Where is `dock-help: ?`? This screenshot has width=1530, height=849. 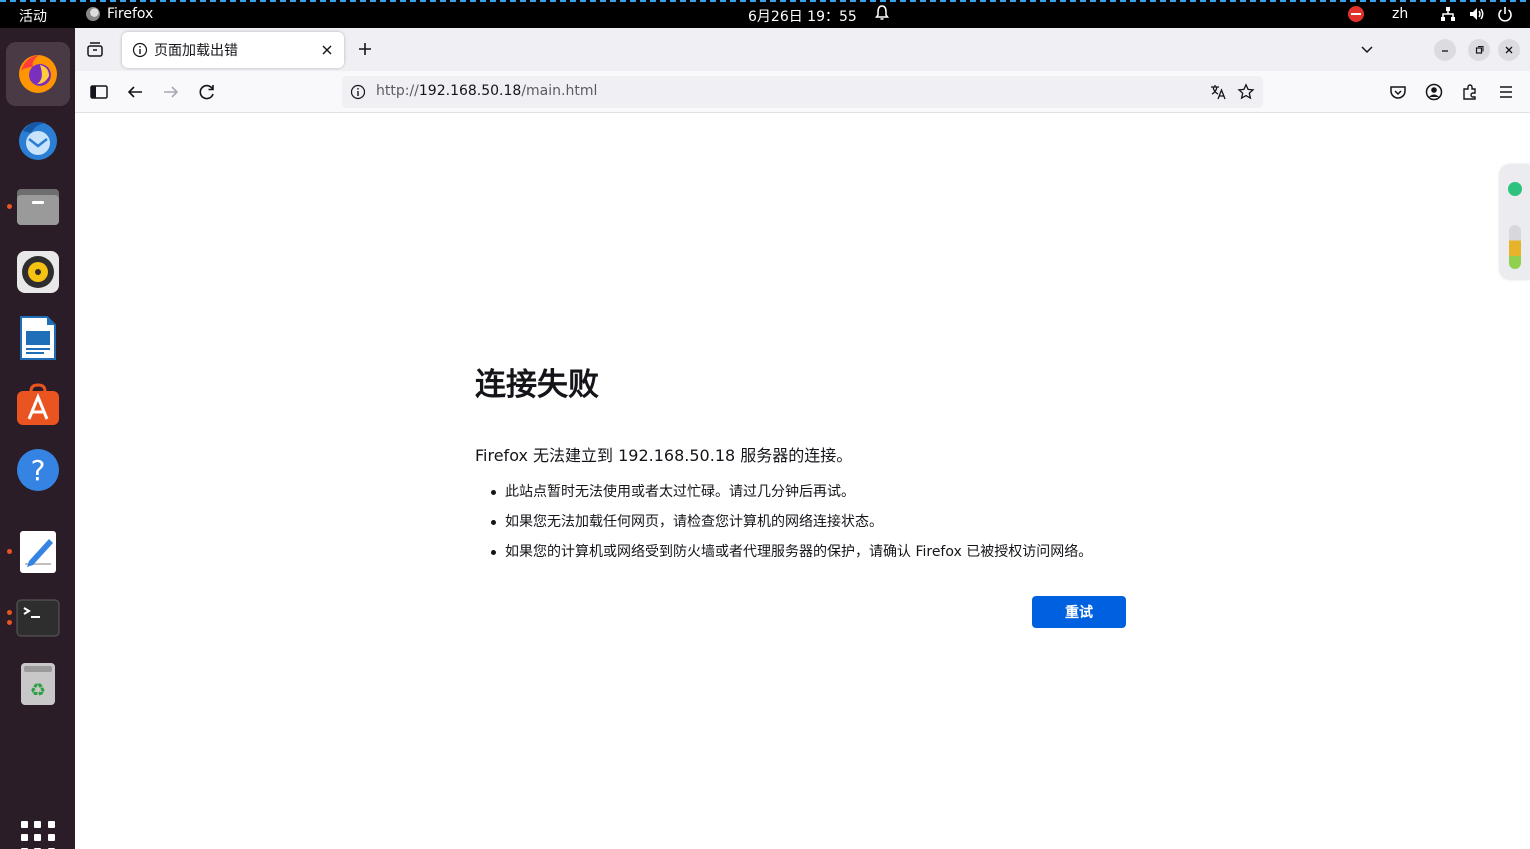
dock-help: ? is located at coordinates (38, 470).